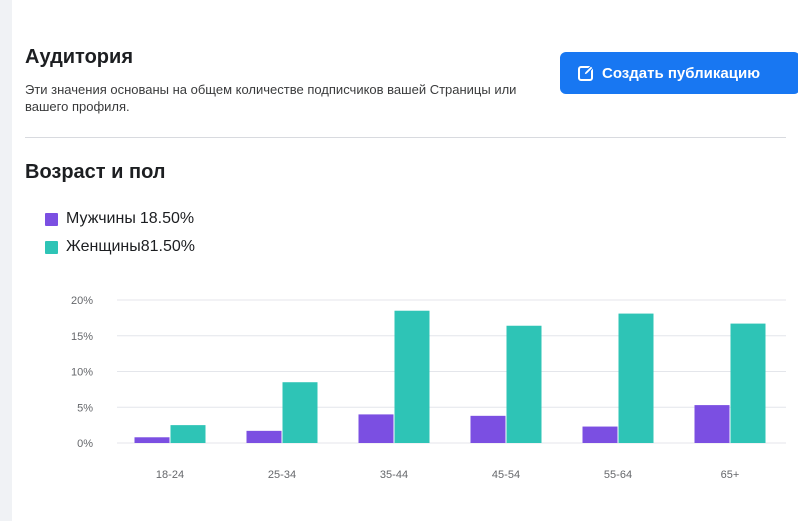 This screenshot has width=798, height=521. Describe the element at coordinates (730, 475) in the screenshot. I see `x-tick-label: 65+` at that location.